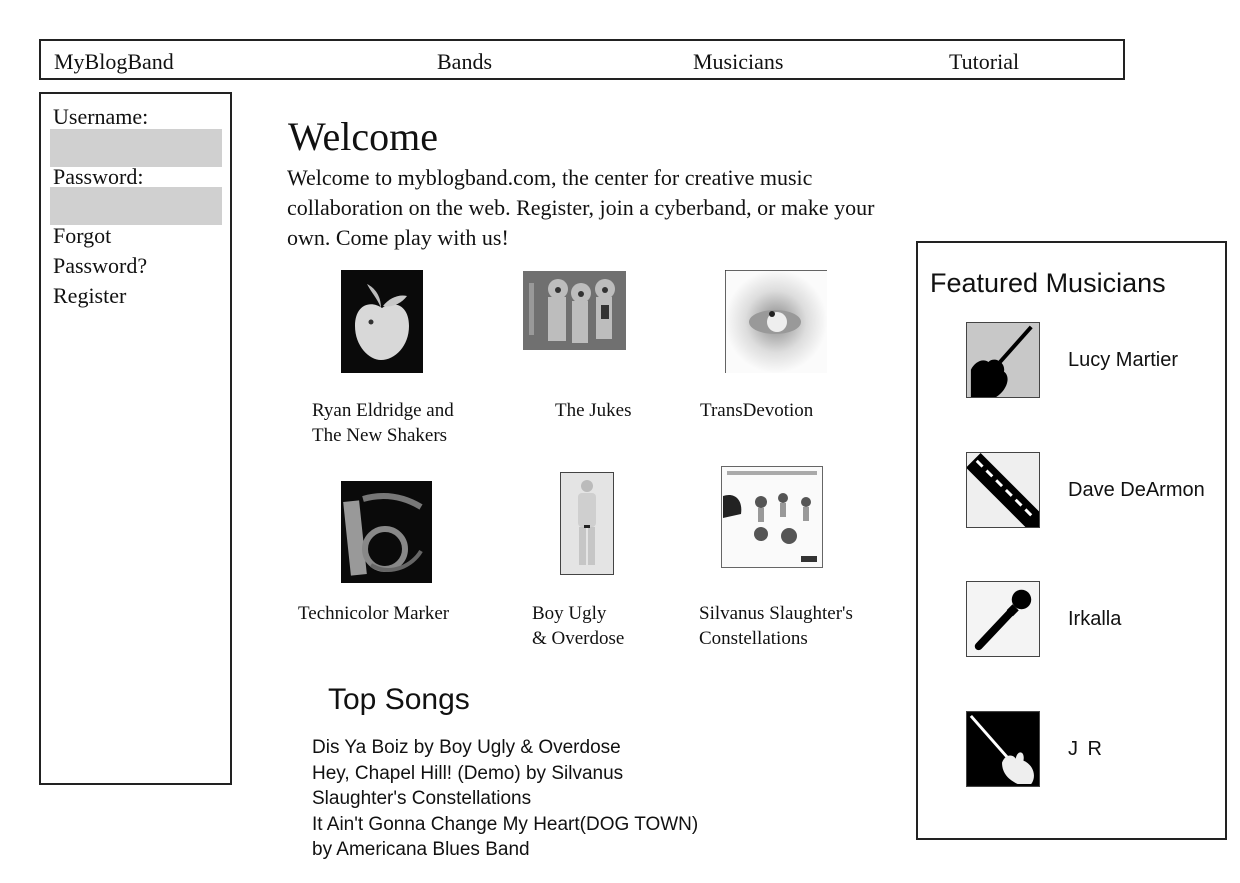  What do you see at coordinates (1123, 360) in the screenshot?
I see `musician-name-lucy-martier: Lucy Martier` at bounding box center [1123, 360].